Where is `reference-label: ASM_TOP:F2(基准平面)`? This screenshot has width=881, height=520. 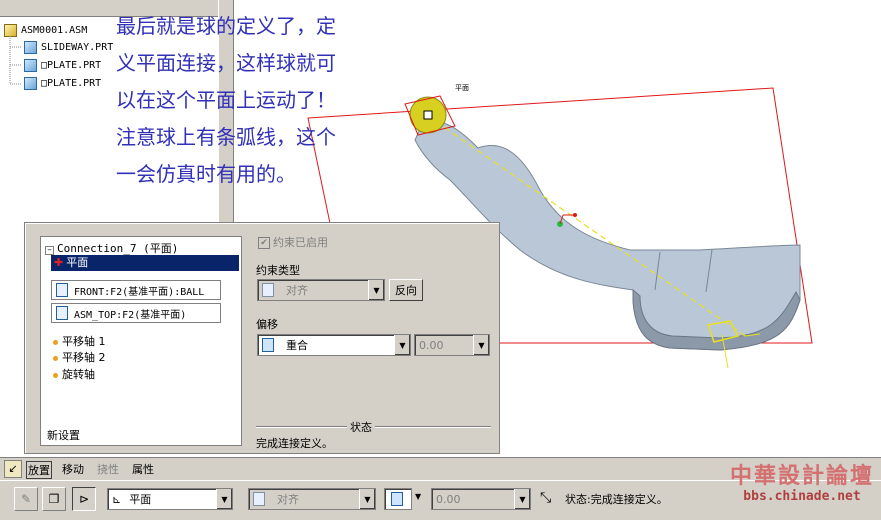 reference-label: ASM_TOP:F2(基准平面) is located at coordinates (130, 315).